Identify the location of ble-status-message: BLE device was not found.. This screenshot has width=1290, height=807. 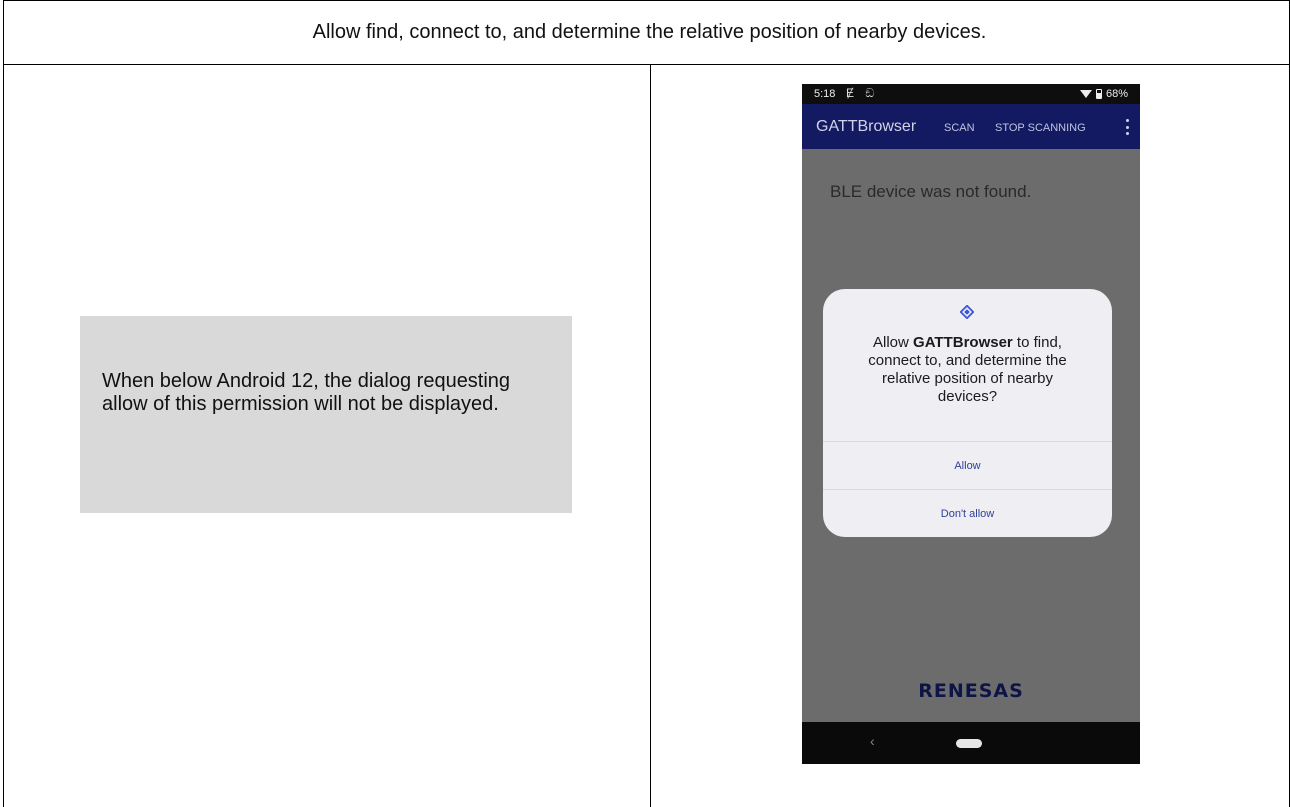
(931, 191).